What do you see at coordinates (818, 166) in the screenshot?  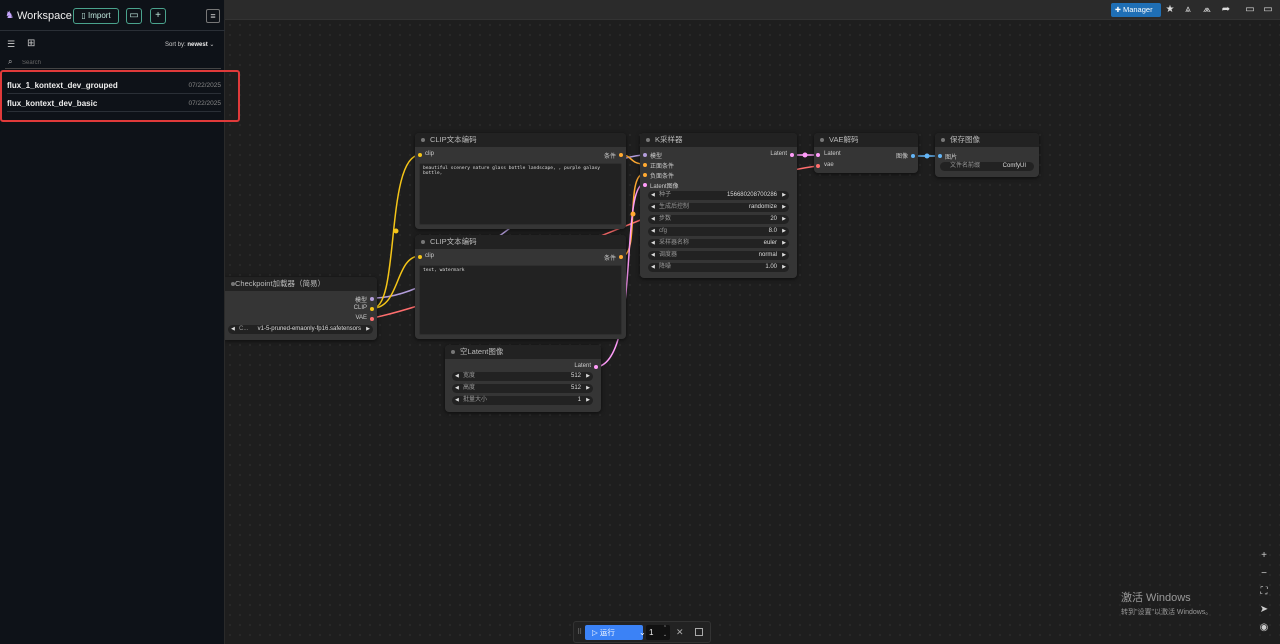 I see `input-dot-vae` at bounding box center [818, 166].